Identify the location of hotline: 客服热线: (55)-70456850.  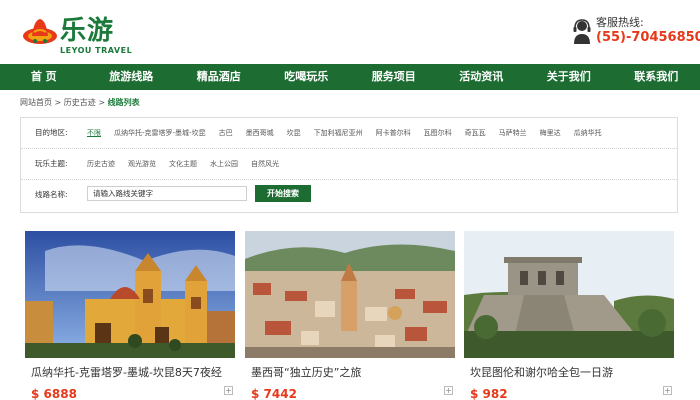
(636, 32).